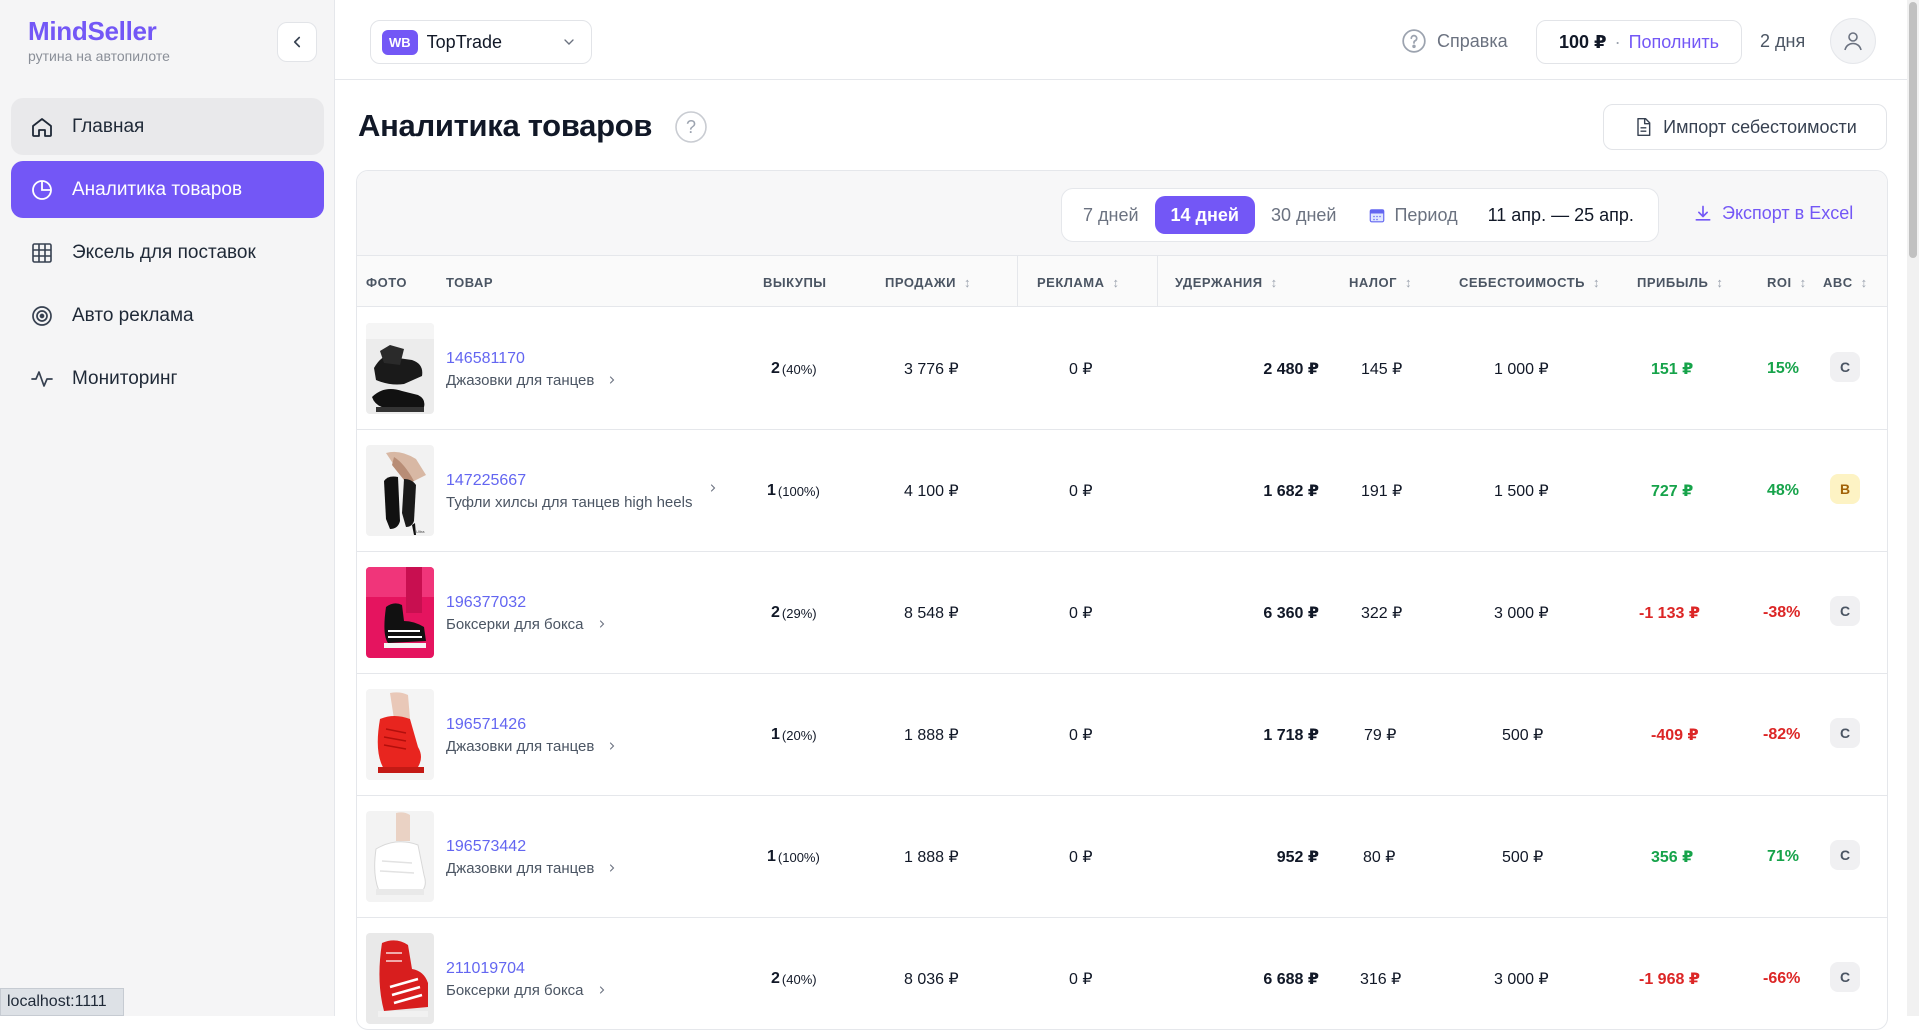  What do you see at coordinates (400, 42) in the screenshot?
I see `wb-badge: WB` at bounding box center [400, 42].